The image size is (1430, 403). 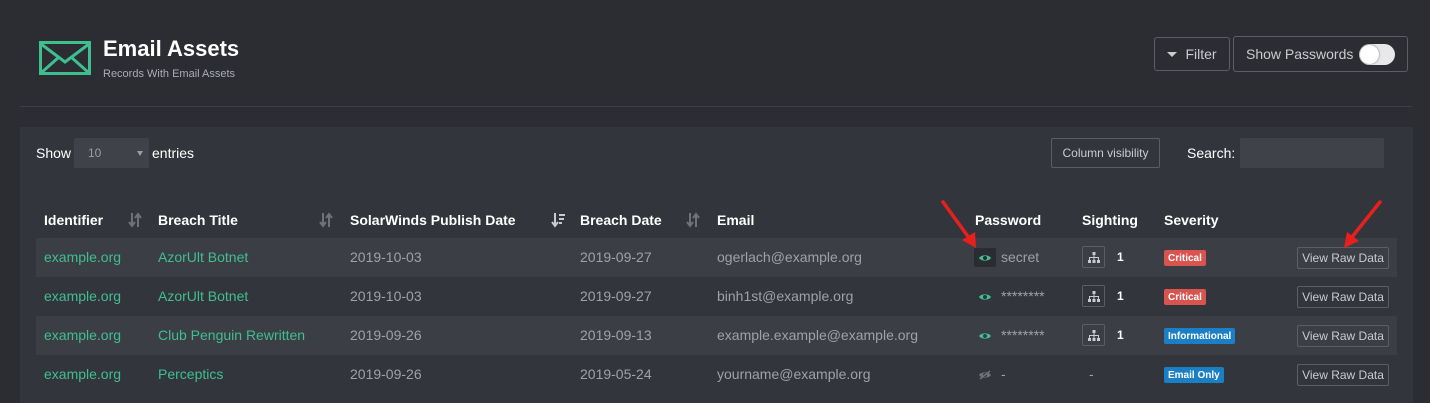 I want to click on sort-desc-icon, so click(x=558, y=220).